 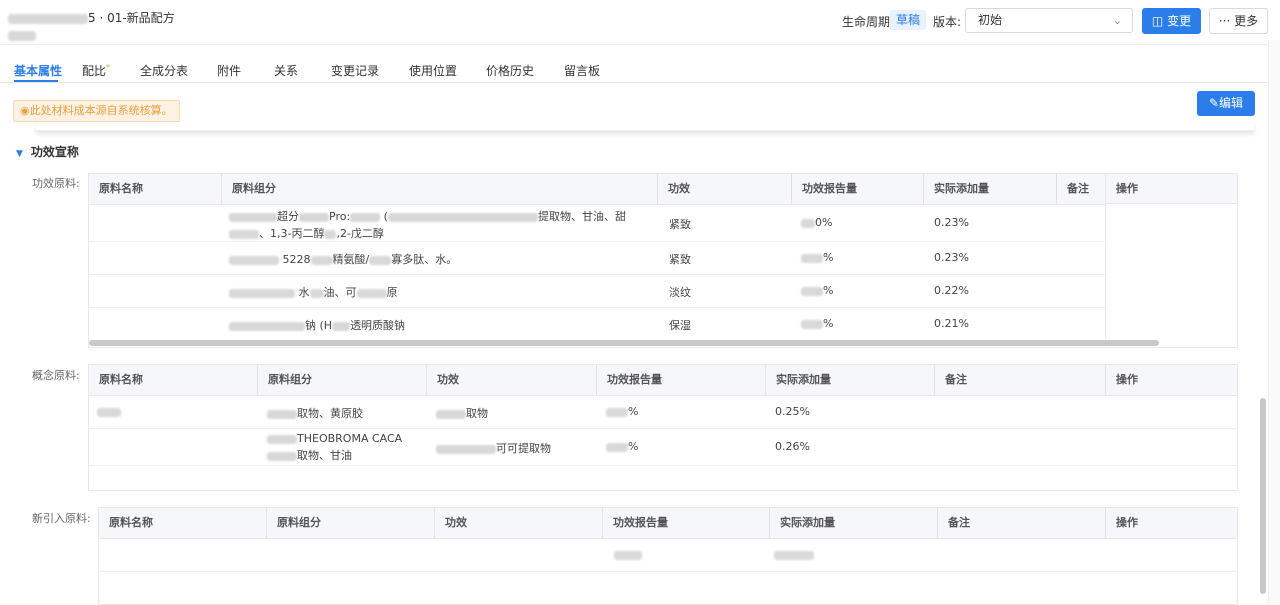 I want to click on table-row, so click(x=668, y=555).